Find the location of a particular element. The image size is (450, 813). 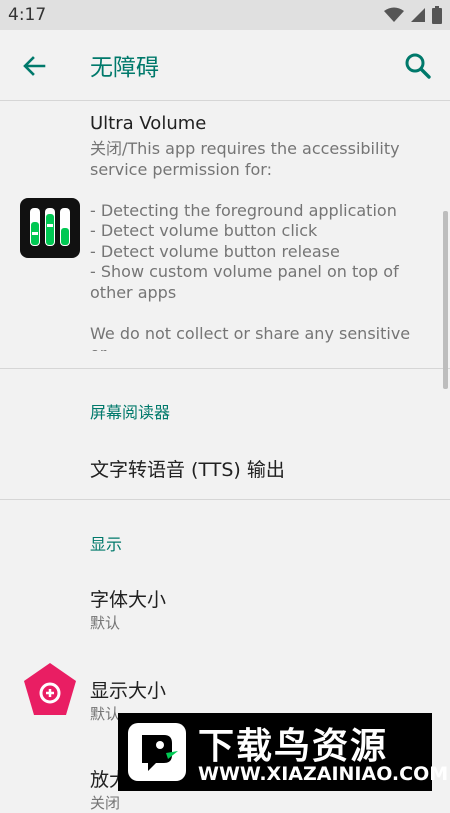

font-size-item: 字体大小 is located at coordinates (128, 598).